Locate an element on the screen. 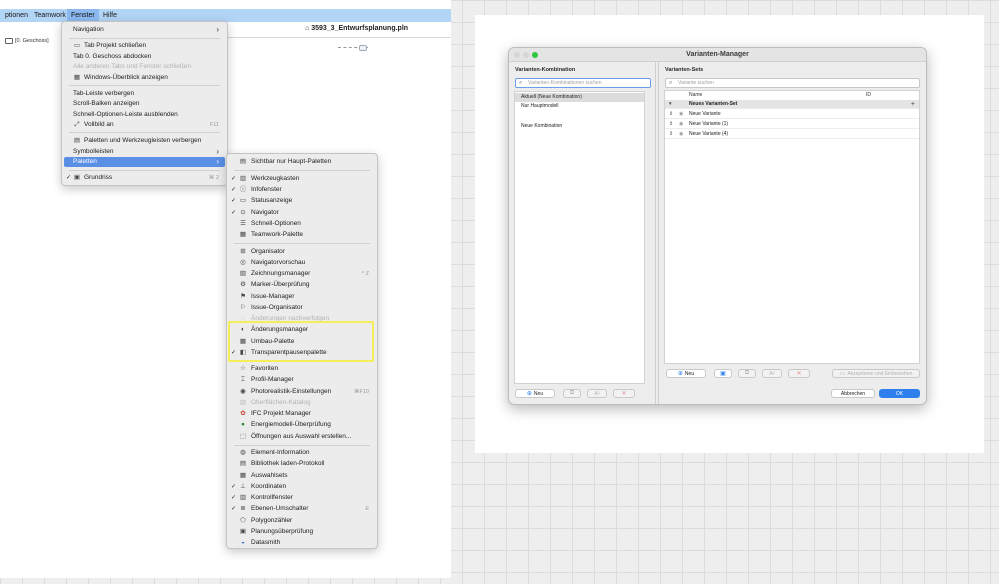 The width and height of the screenshot is (999, 584). menu-item-toolbox: ✓ ▥ Werkzeugkasten is located at coordinates (302, 179).